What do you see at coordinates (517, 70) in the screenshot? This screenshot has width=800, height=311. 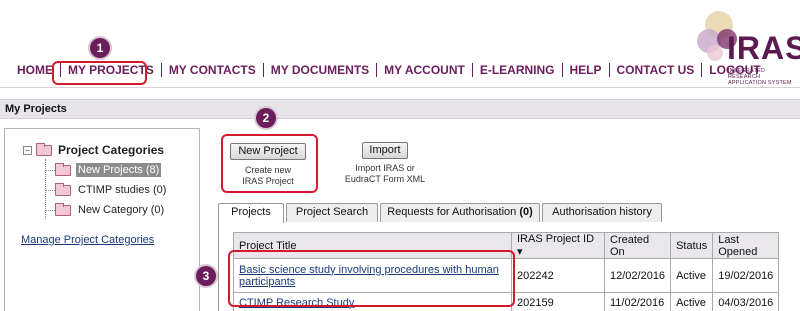 I see `nav-e-learning: E-LEARNING` at bounding box center [517, 70].